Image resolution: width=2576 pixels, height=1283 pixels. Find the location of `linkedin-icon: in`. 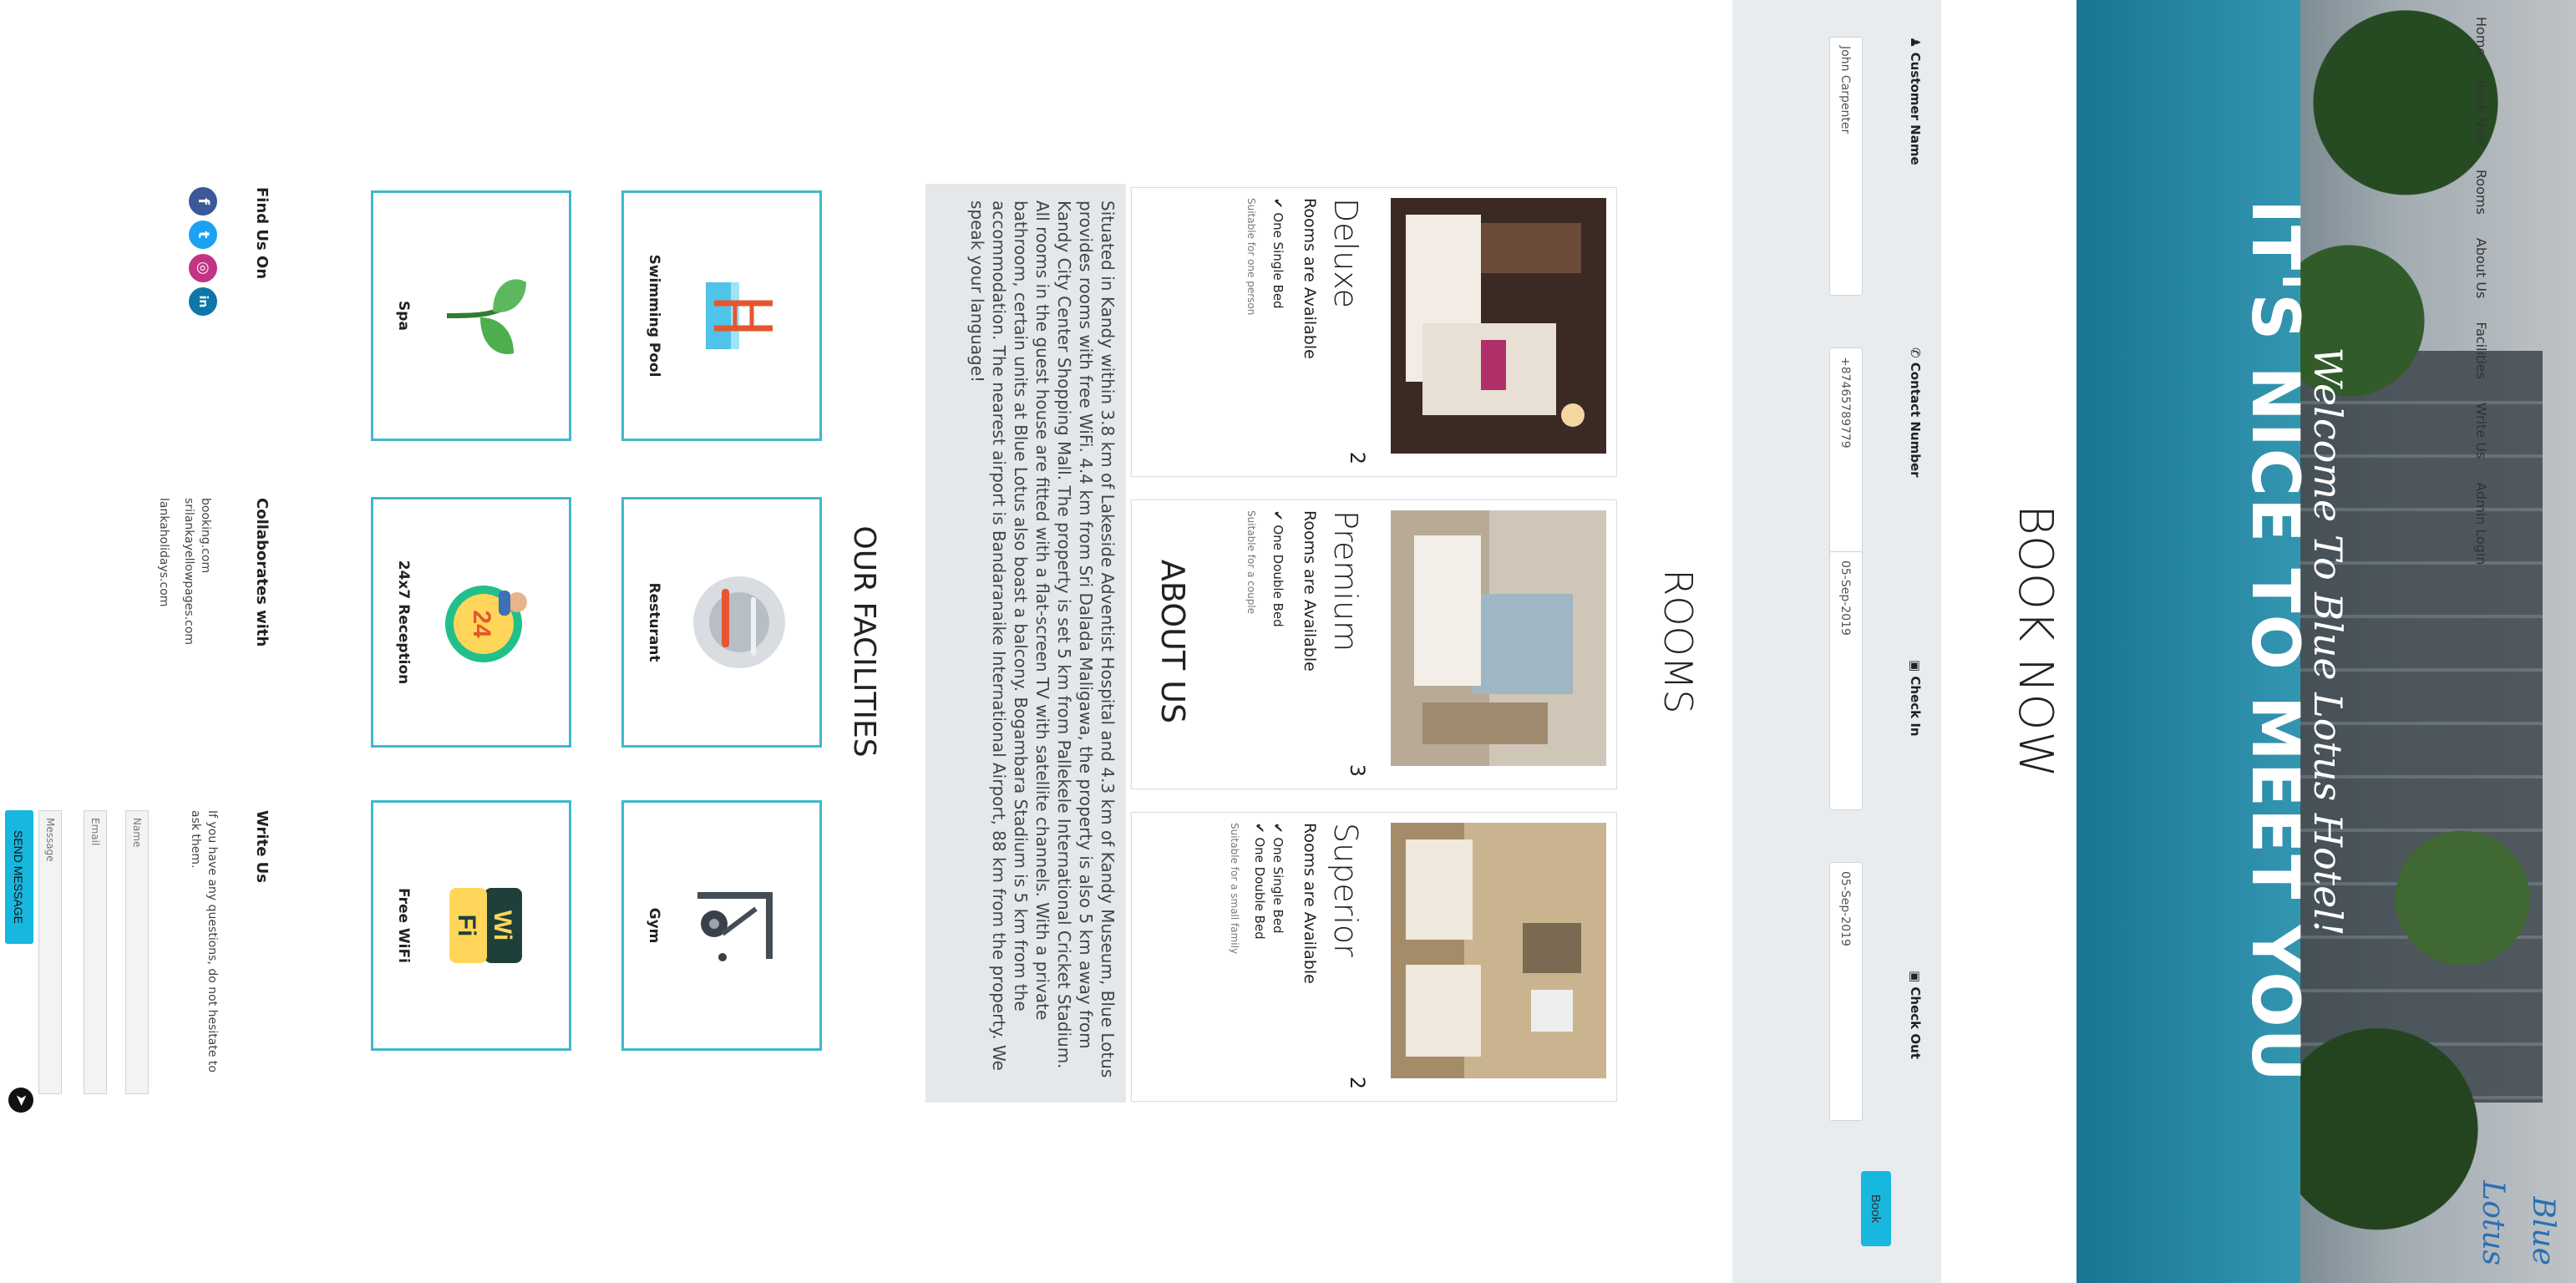

linkedin-icon: in is located at coordinates (203, 302).